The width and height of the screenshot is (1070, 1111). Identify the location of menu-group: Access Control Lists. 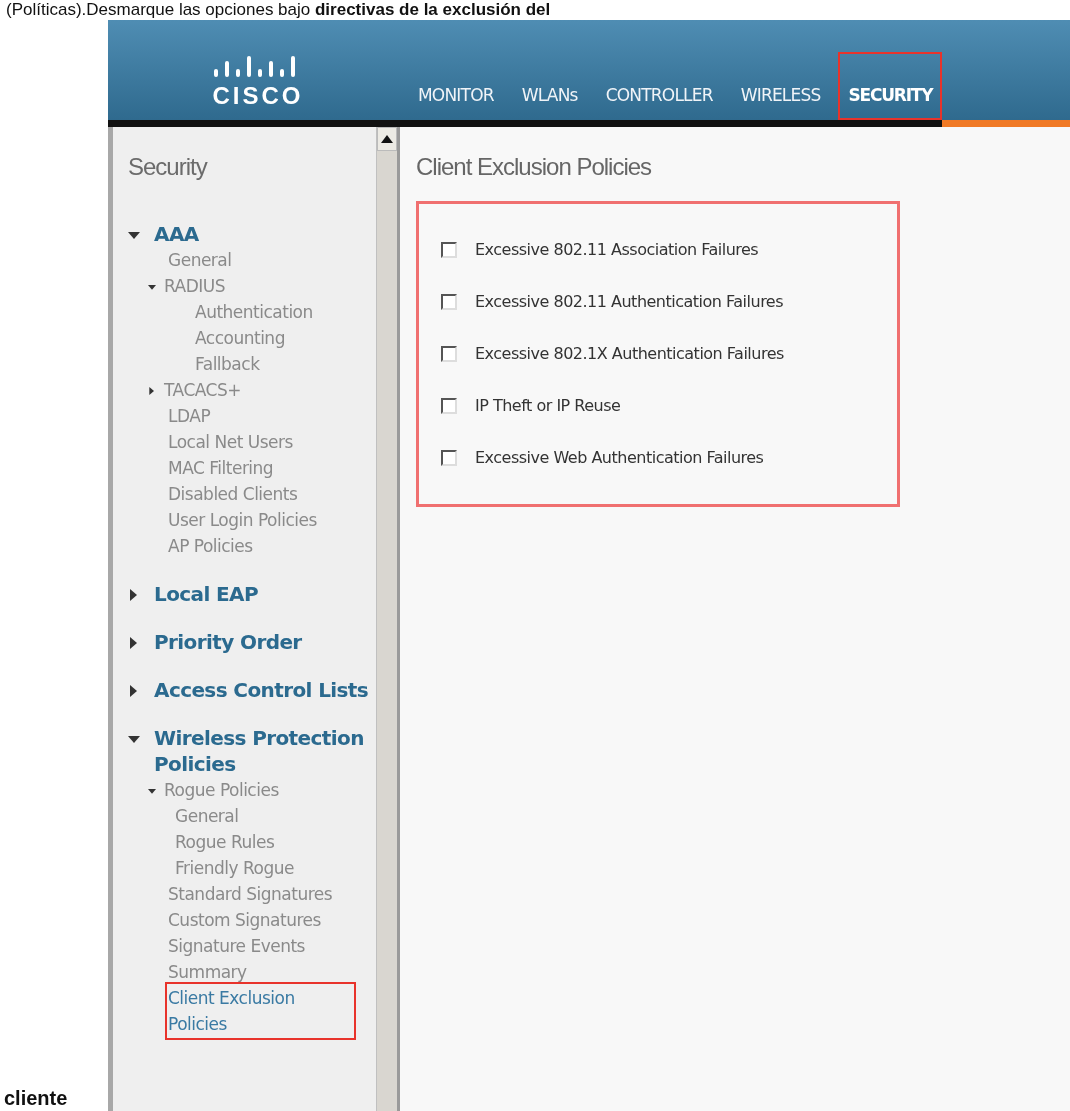
(261, 690).